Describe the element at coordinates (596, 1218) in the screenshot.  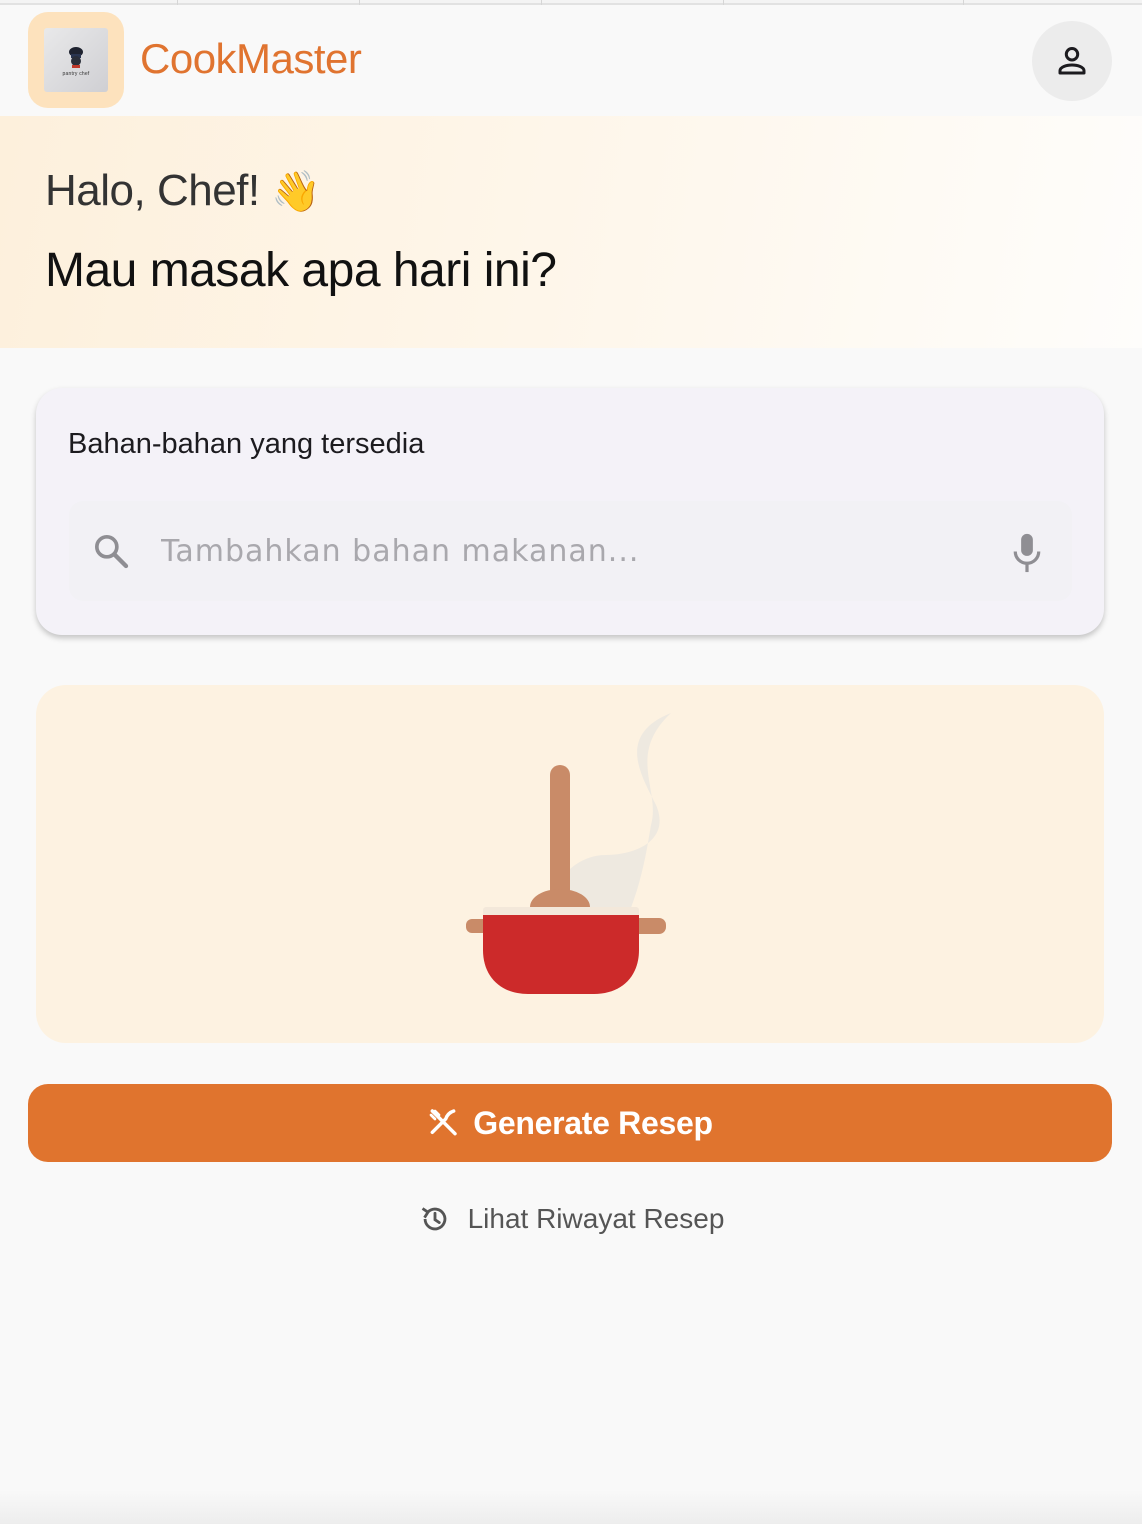
I see `history-link-label: Lihat Riwayat Resep` at that location.